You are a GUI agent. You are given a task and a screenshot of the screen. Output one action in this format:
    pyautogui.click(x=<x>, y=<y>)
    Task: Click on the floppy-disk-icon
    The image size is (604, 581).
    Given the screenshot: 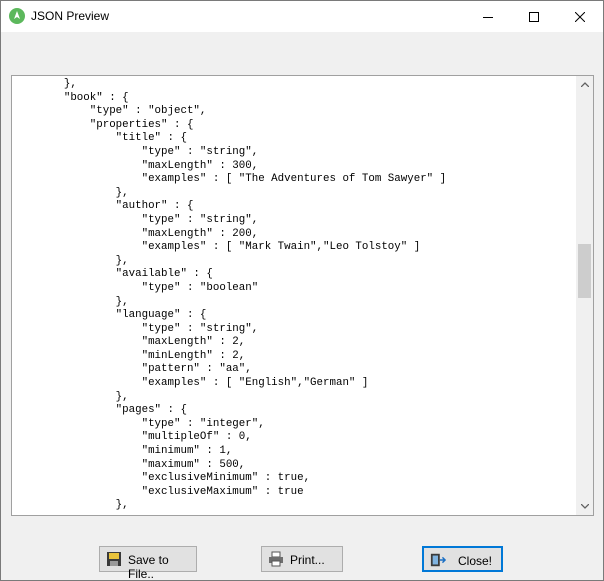 What is the action you would take?
    pyautogui.click(x=114, y=559)
    